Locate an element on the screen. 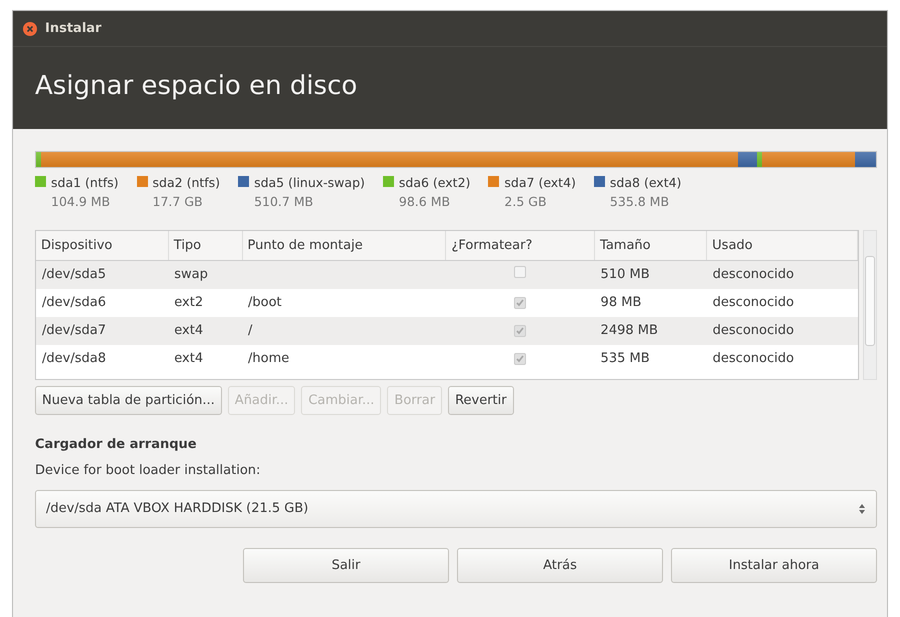  spinner-arrows-icon is located at coordinates (862, 508).